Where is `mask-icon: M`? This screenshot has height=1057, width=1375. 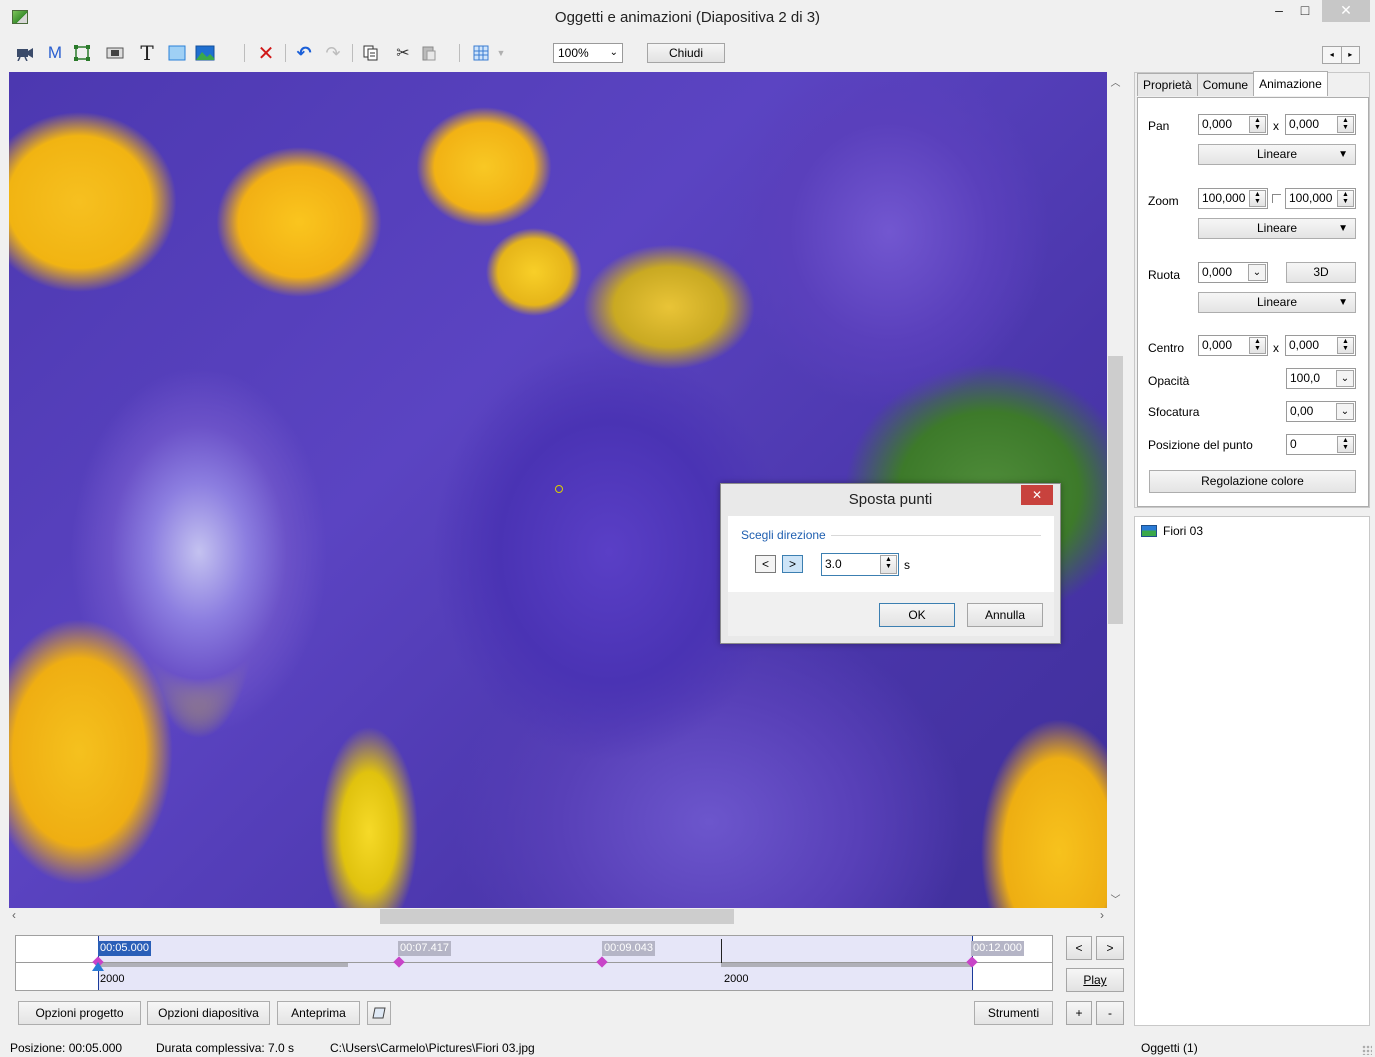 mask-icon: M is located at coordinates (55, 53).